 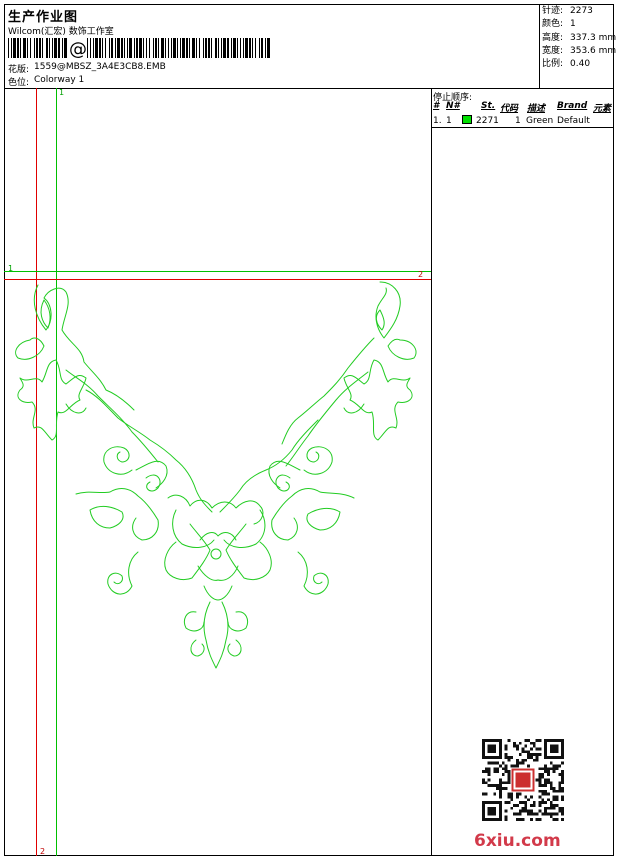 I want to click on site-watermark: 6xiu.com, so click(x=517, y=841).